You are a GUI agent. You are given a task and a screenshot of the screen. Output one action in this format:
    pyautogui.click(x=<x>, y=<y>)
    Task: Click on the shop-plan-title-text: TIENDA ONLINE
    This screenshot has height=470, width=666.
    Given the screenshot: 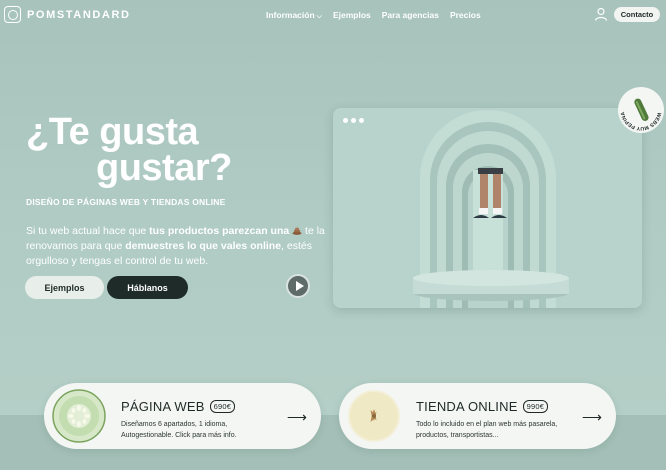 What is the action you would take?
    pyautogui.click(x=467, y=406)
    